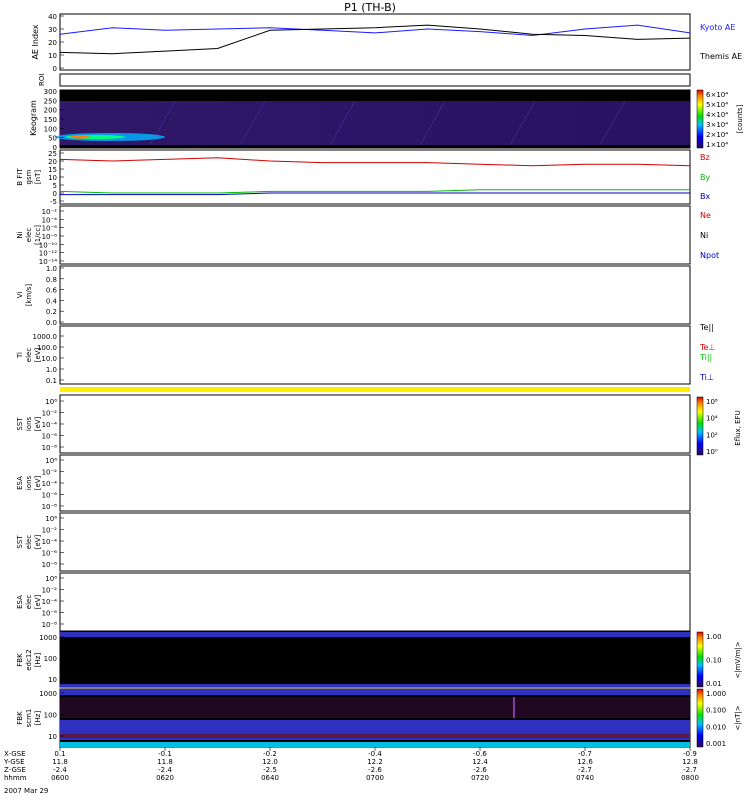  Describe the element at coordinates (712, 427) in the screenshot. I see `eflux-colorbar-ticks: 10⁸ 10⁴ 10² 10⁰` at that location.